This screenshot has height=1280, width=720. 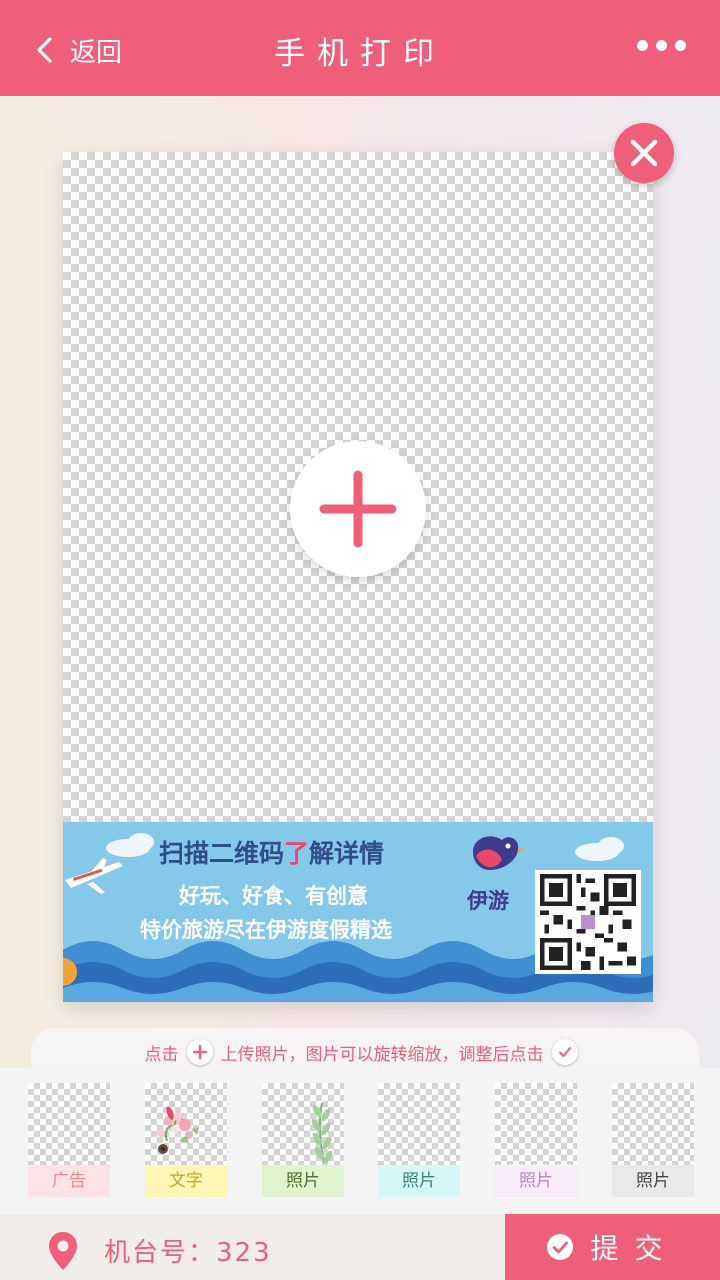 I want to click on banner-headline-b: 了, so click(x=297, y=853).